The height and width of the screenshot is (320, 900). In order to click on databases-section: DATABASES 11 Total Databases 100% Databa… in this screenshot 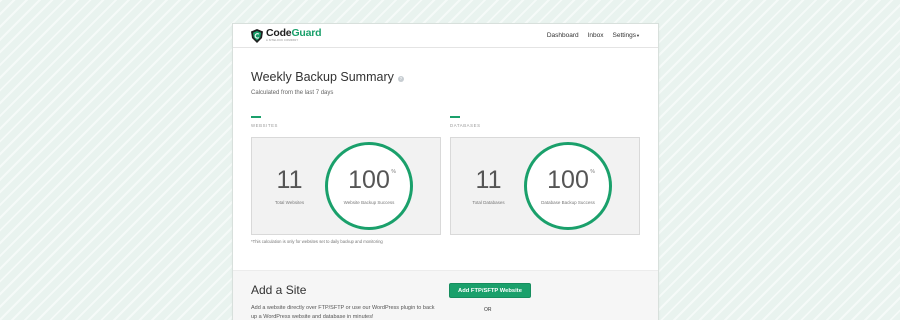, I will do `click(545, 180)`.